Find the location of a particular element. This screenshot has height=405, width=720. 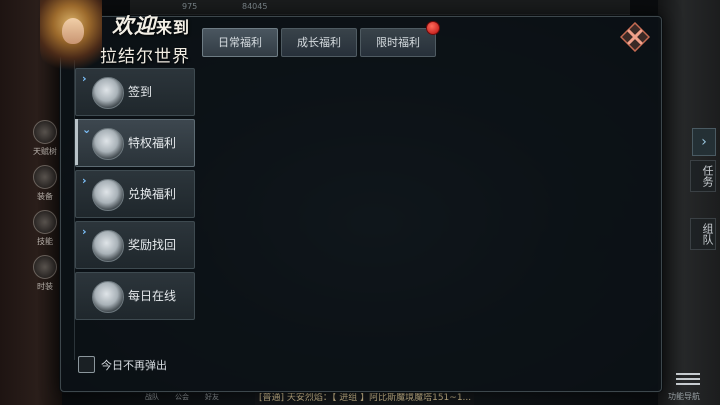

chevron-down-icon: ⌄ is located at coordinates (87, 129).